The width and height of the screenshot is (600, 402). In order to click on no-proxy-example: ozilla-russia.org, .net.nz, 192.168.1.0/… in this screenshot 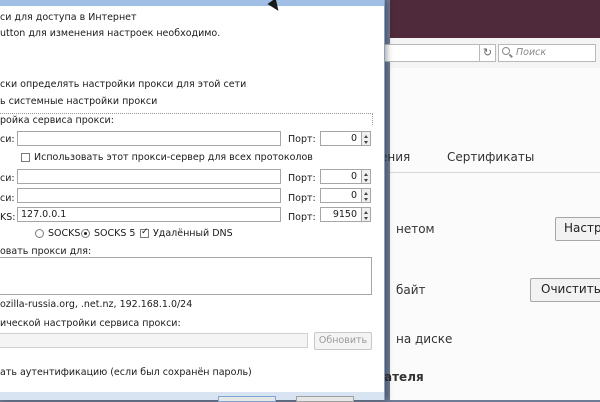, I will do `click(96, 304)`.